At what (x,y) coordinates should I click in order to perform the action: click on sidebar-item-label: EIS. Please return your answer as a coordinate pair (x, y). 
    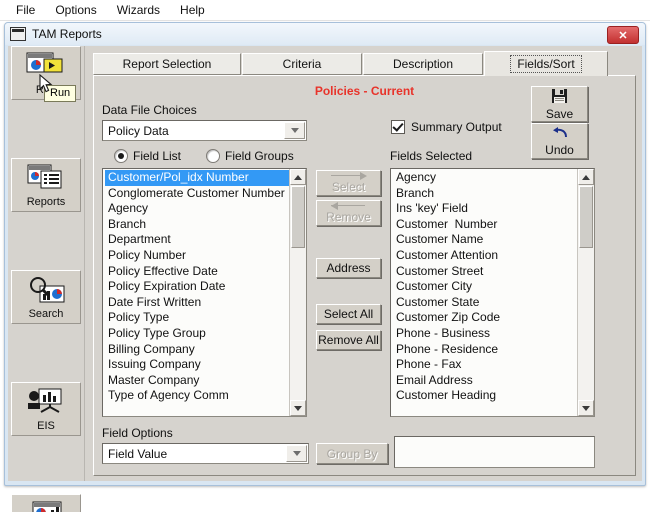
    Looking at the image, I should click on (46, 426).